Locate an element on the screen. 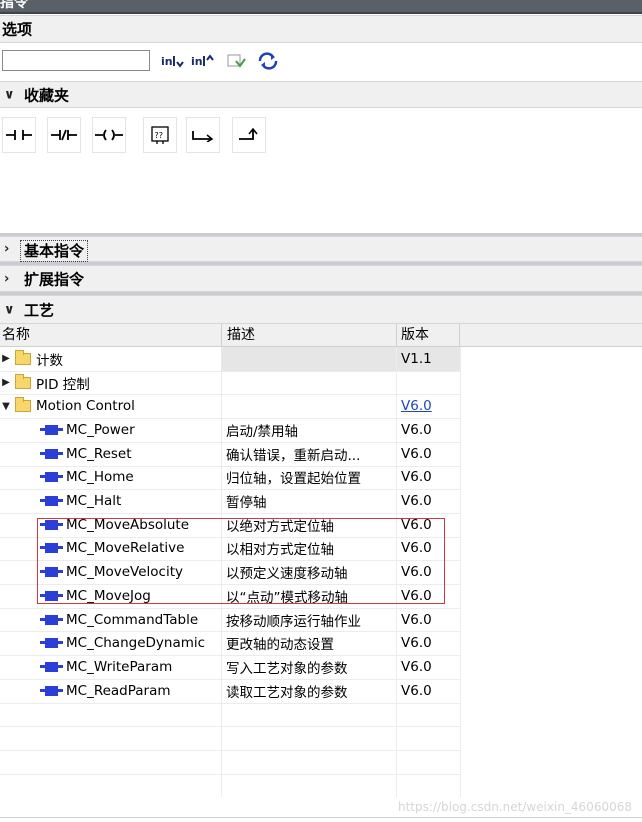  grid-line is located at coordinates (460, 572).